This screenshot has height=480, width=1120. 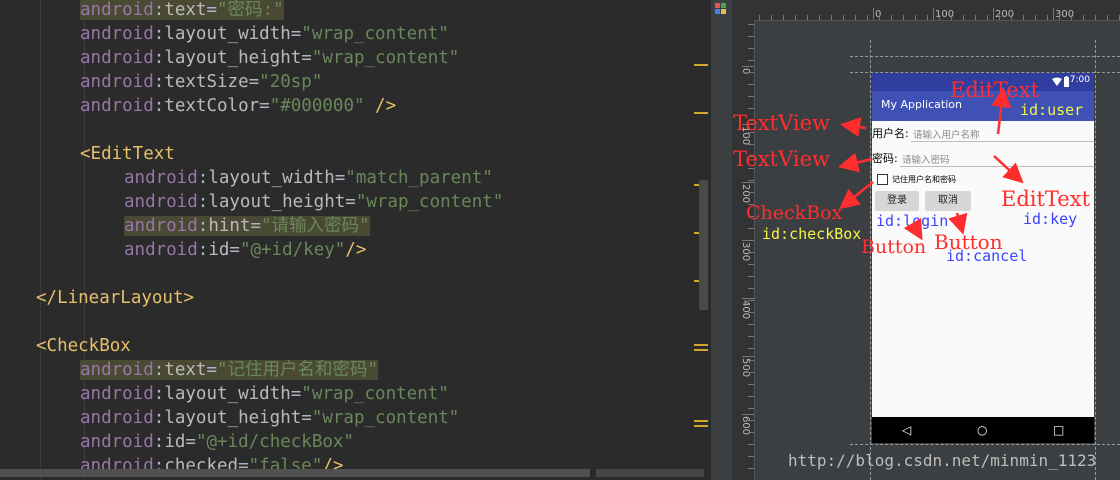 I want to click on annotation-edittext-key: EditText, so click(x=1046, y=199).